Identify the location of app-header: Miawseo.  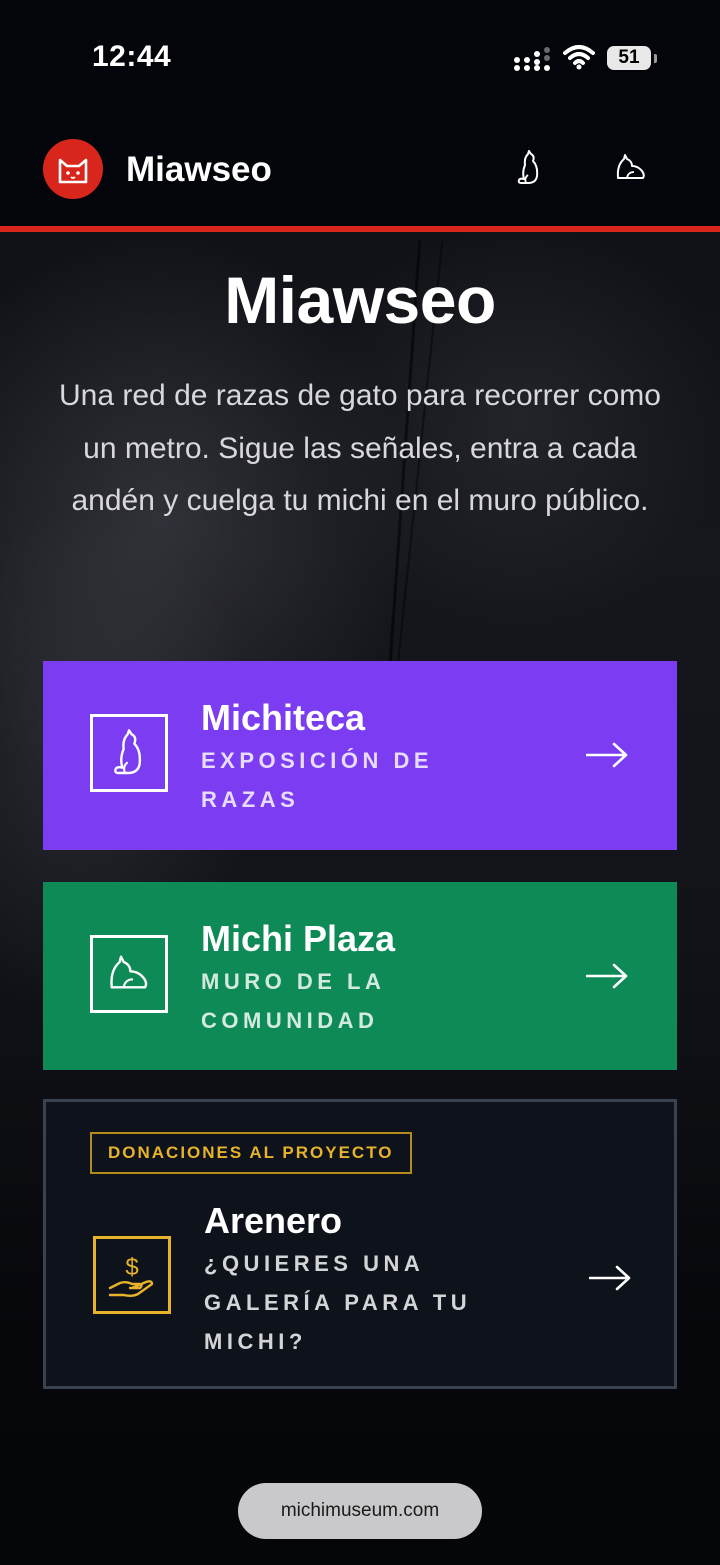
(360, 177).